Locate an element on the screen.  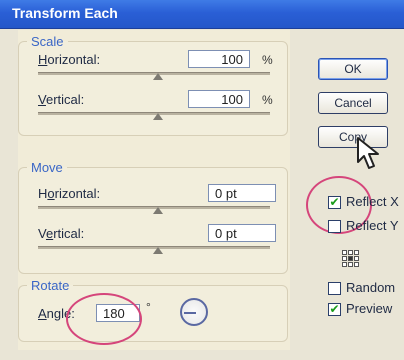
scale-horizontal-slider-thumb is located at coordinates (158, 76).